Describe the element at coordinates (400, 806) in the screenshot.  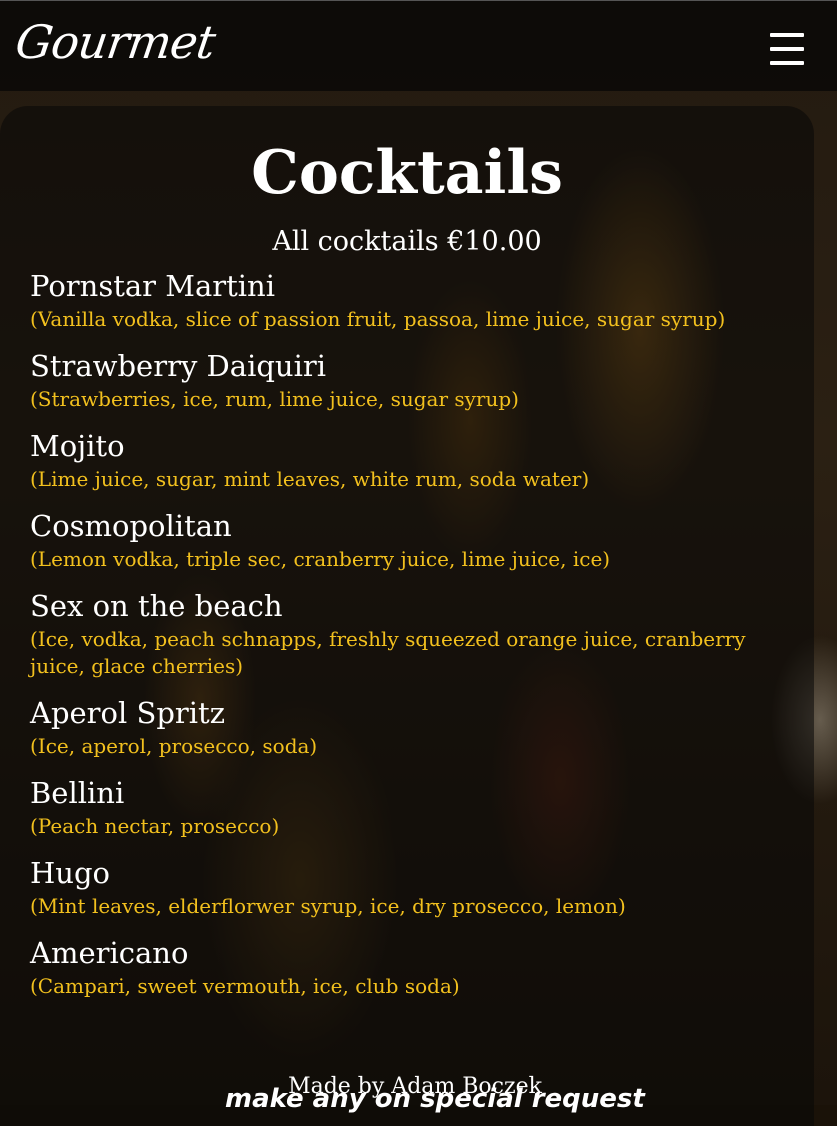
I see `list-item: Bellini (Peach nectar, prosecco)` at that location.